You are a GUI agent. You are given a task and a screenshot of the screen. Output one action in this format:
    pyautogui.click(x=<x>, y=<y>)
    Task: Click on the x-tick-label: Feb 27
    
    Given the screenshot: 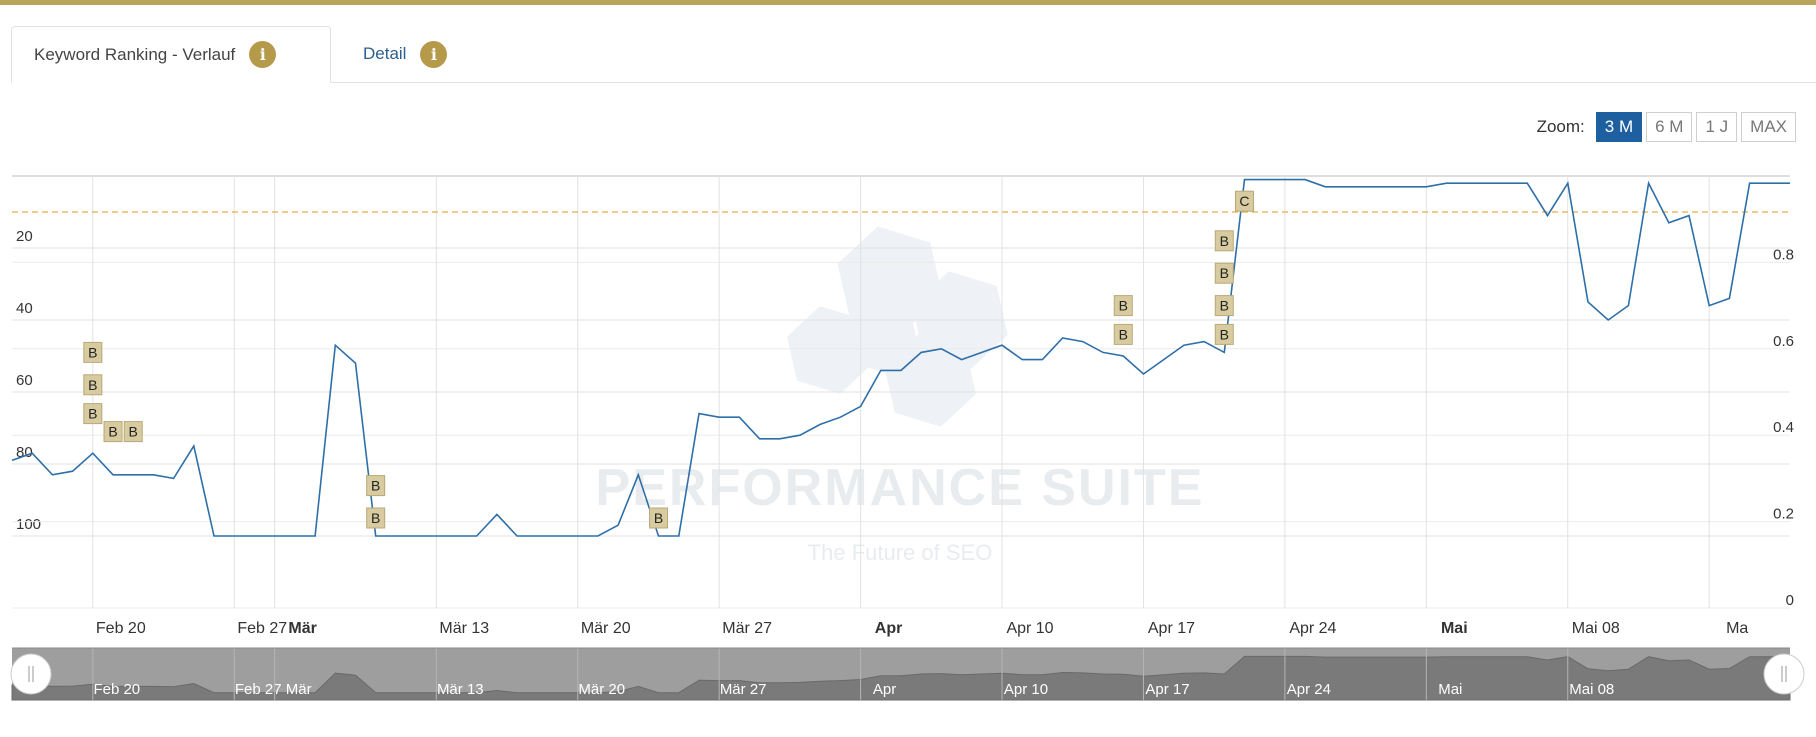 What is the action you would take?
    pyautogui.click(x=262, y=628)
    